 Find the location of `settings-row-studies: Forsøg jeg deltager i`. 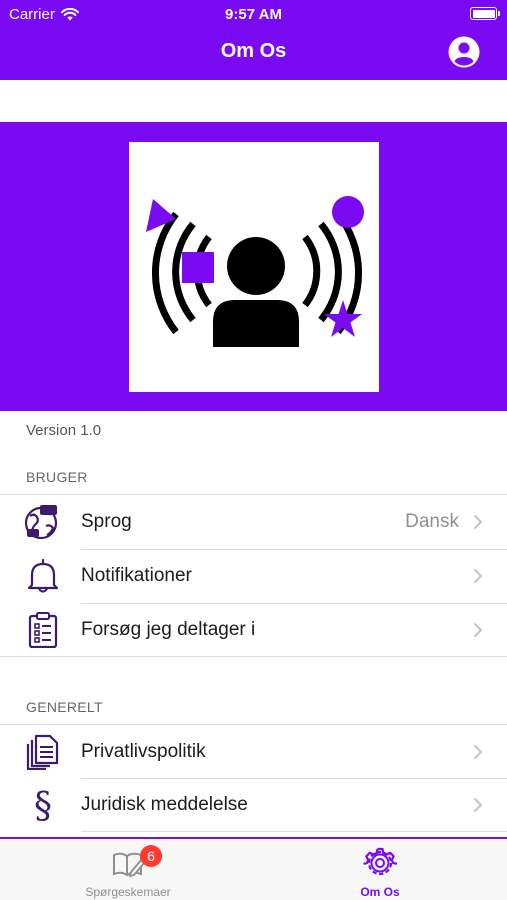

settings-row-studies: Forsøg jeg deltager i is located at coordinates (253, 630).